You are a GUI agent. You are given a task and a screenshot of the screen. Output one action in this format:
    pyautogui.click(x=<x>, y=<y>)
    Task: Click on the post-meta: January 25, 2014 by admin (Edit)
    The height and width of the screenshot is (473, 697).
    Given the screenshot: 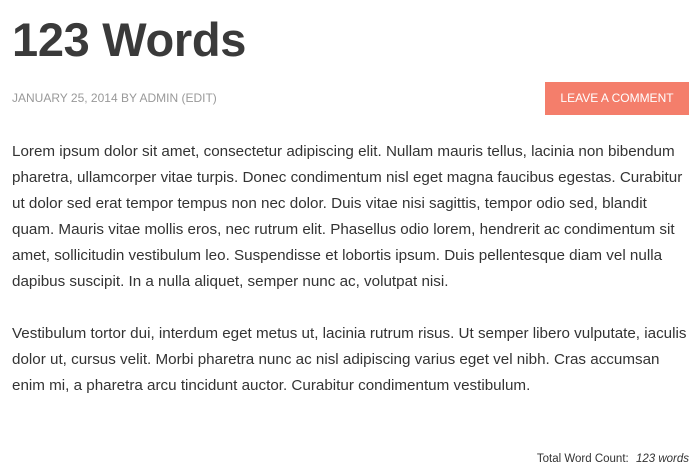 What is the action you would take?
    pyautogui.click(x=114, y=98)
    